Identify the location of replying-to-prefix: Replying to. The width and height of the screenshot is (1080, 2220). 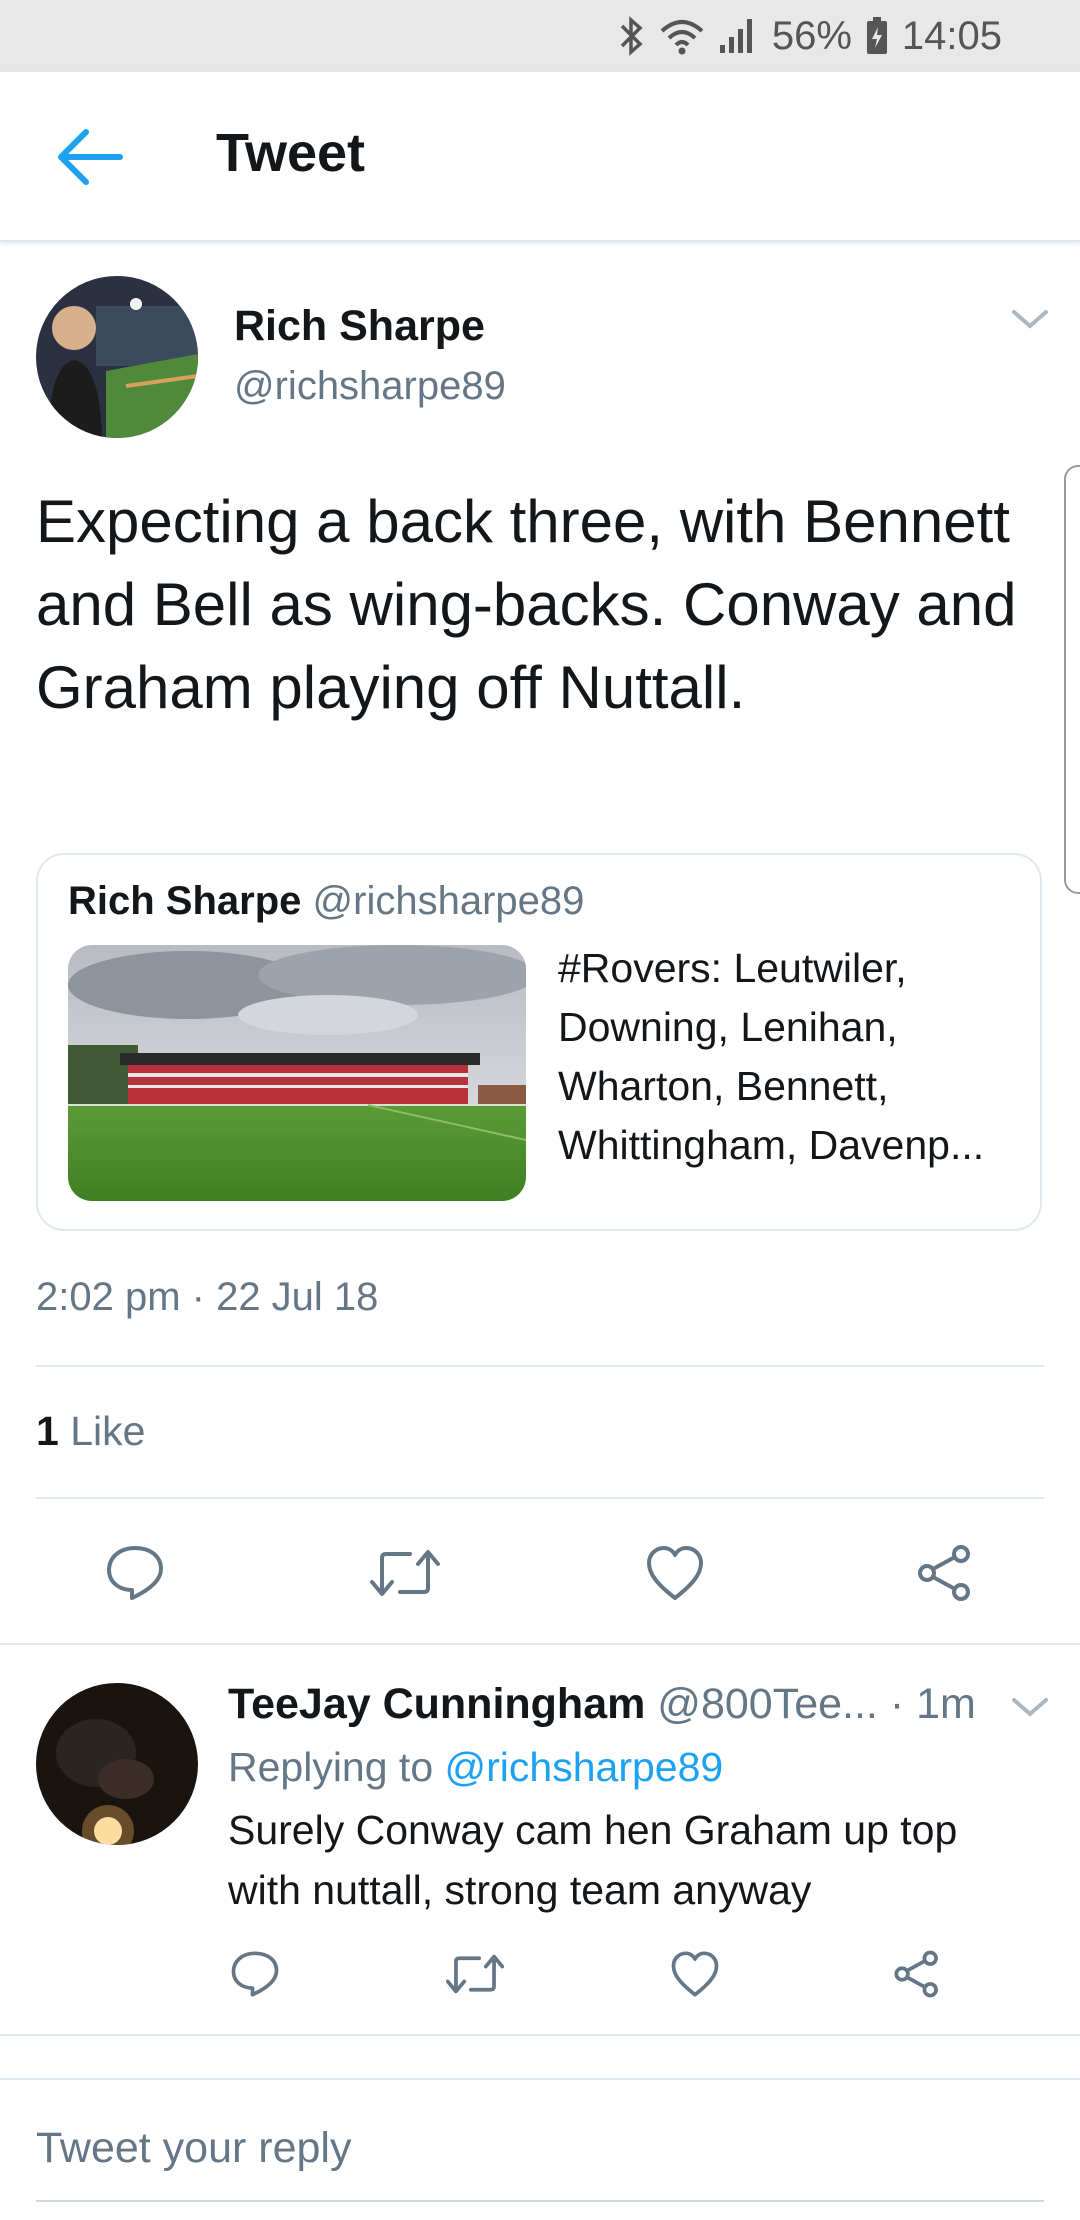
(331, 1767).